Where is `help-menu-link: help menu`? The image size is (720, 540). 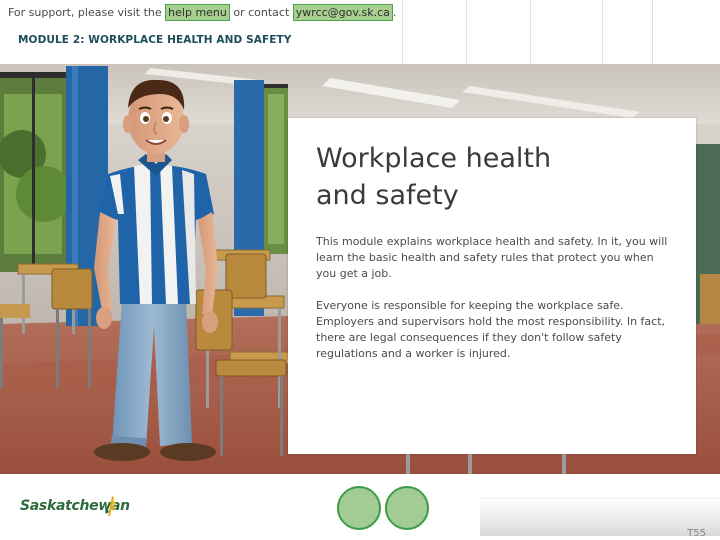
help-menu-link: help menu is located at coordinates (197, 12).